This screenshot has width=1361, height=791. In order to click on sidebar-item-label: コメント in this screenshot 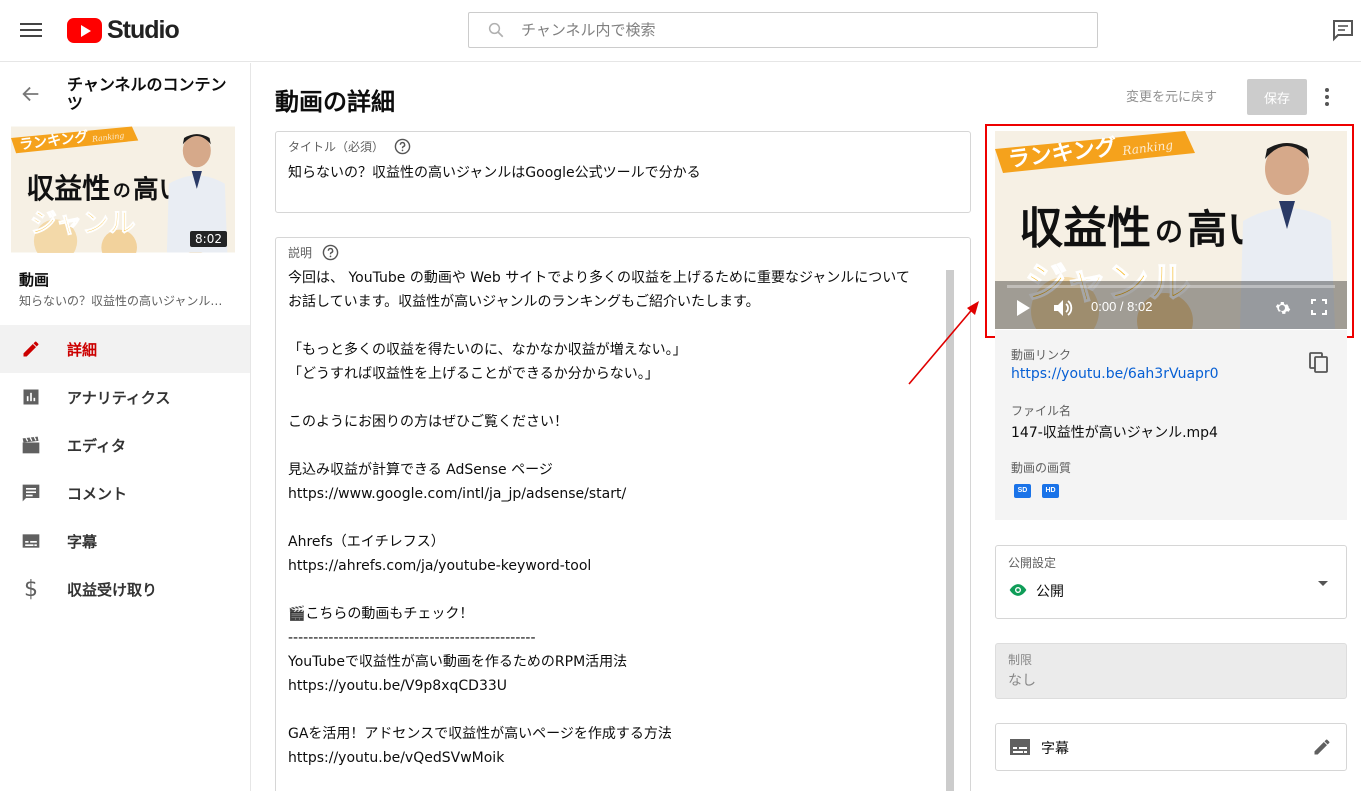, I will do `click(97, 493)`.